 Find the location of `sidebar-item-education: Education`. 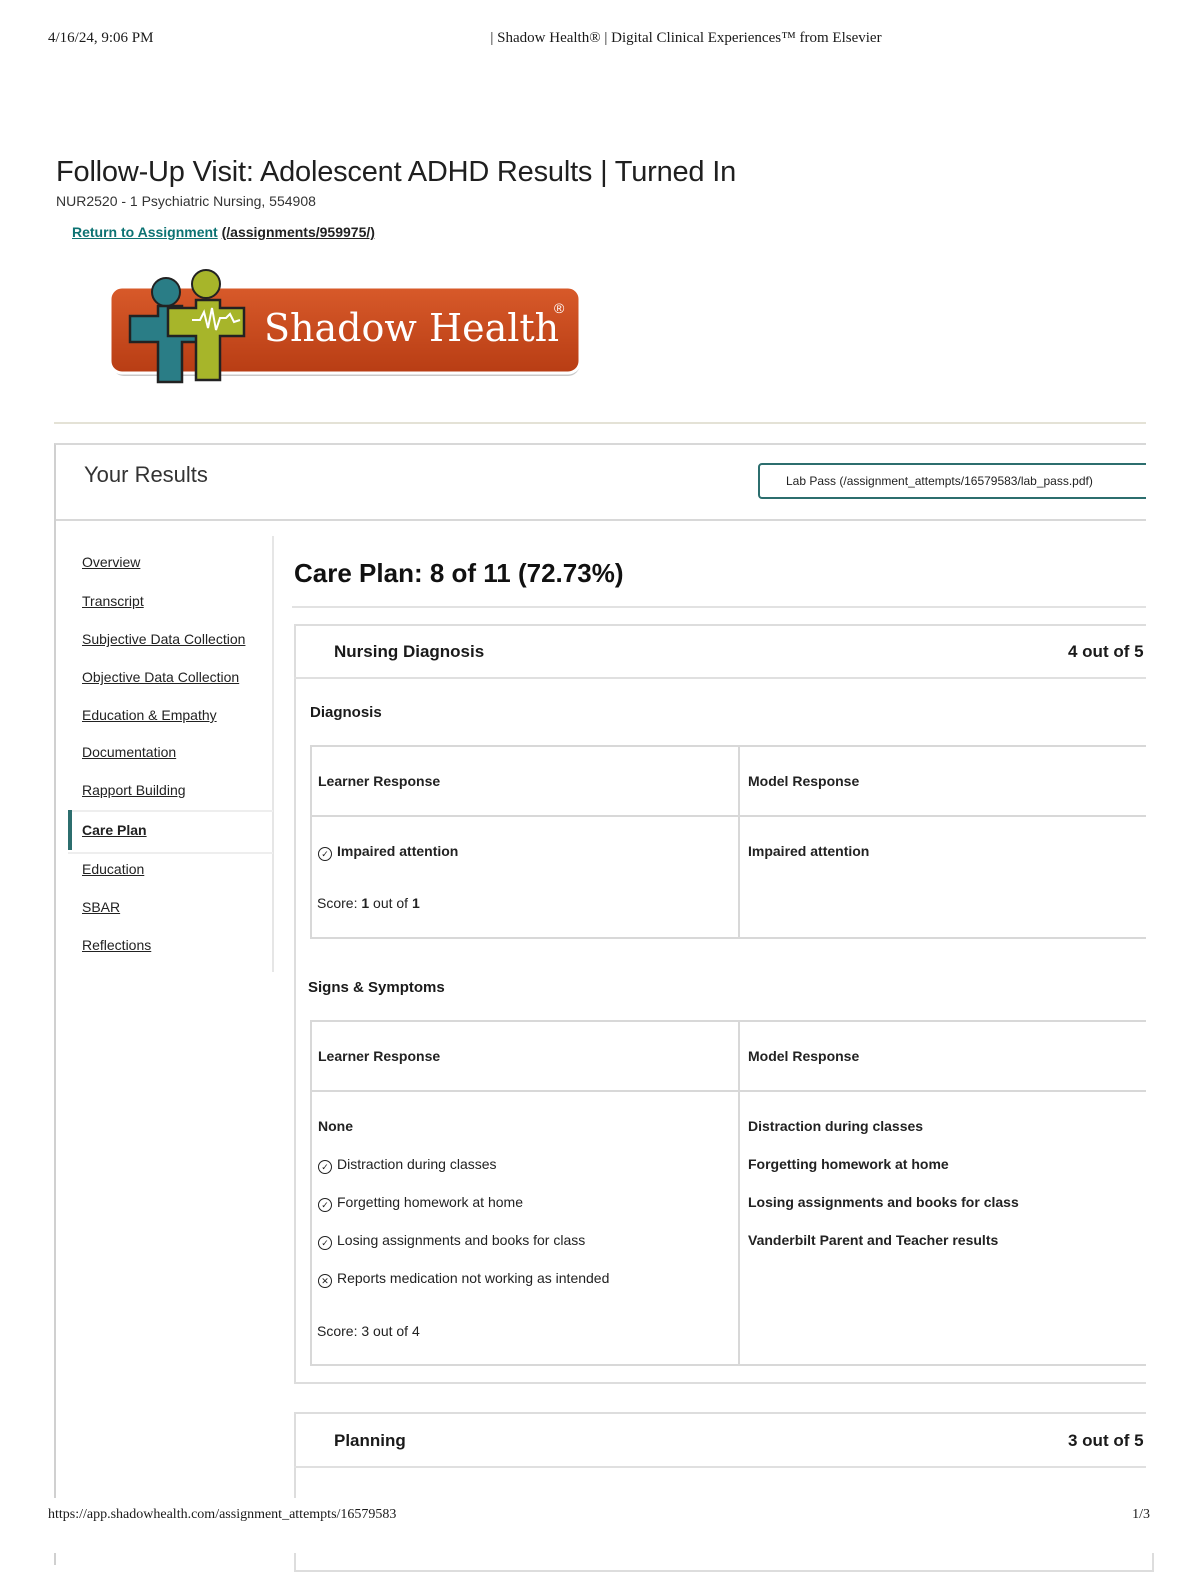

sidebar-item-education: Education is located at coordinates (113, 869).